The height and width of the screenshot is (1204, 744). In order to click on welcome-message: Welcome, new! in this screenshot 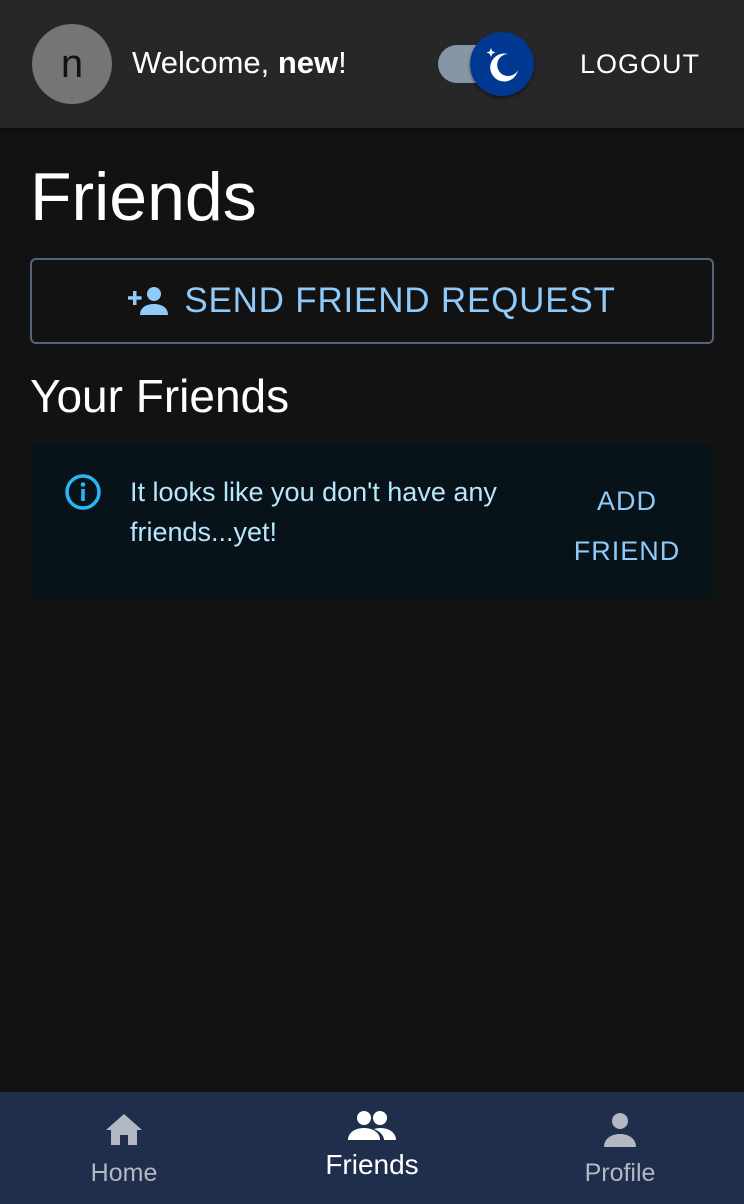, I will do `click(239, 63)`.